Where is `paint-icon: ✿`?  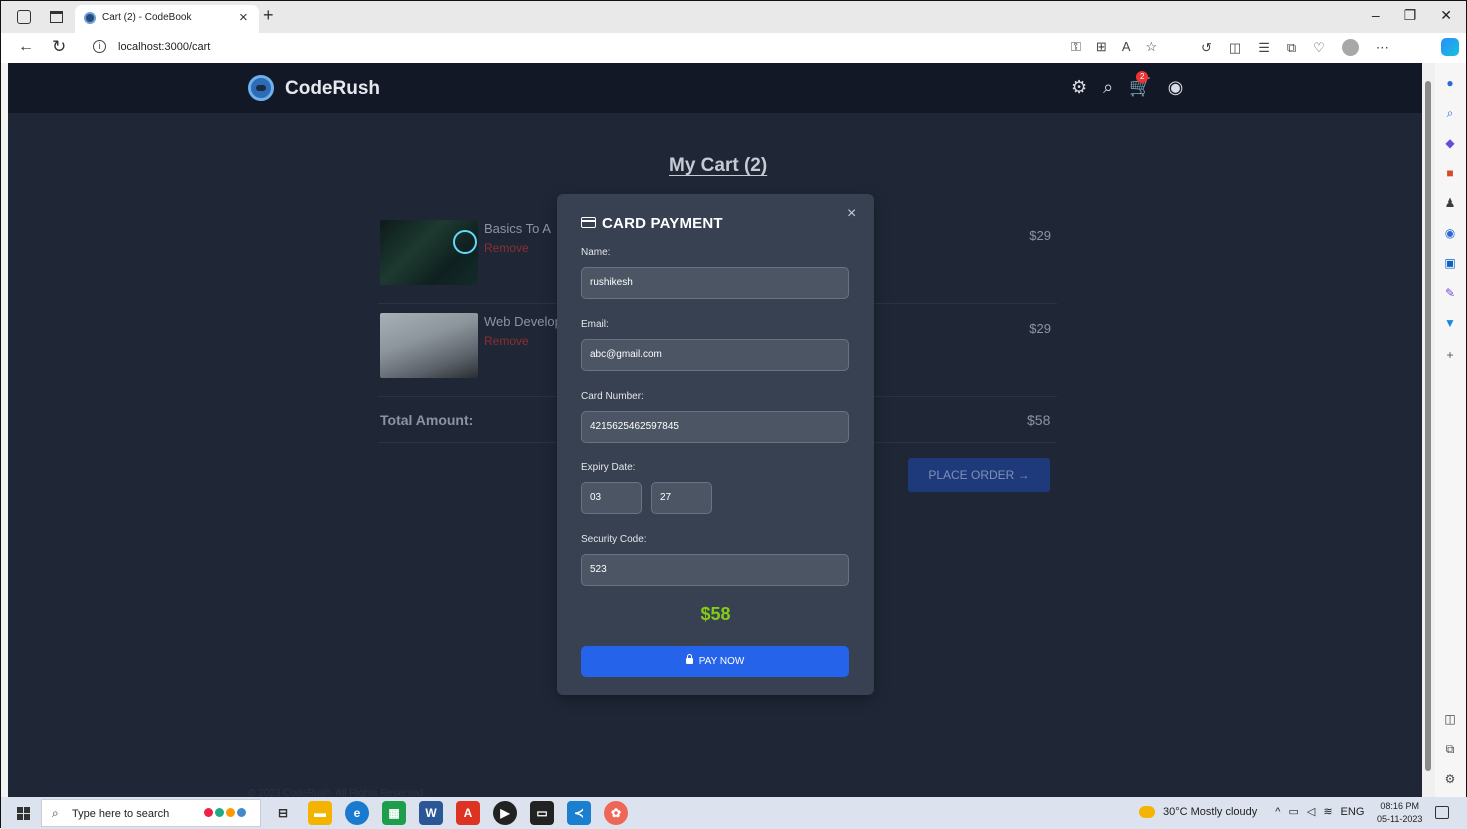 paint-icon: ✿ is located at coordinates (616, 813).